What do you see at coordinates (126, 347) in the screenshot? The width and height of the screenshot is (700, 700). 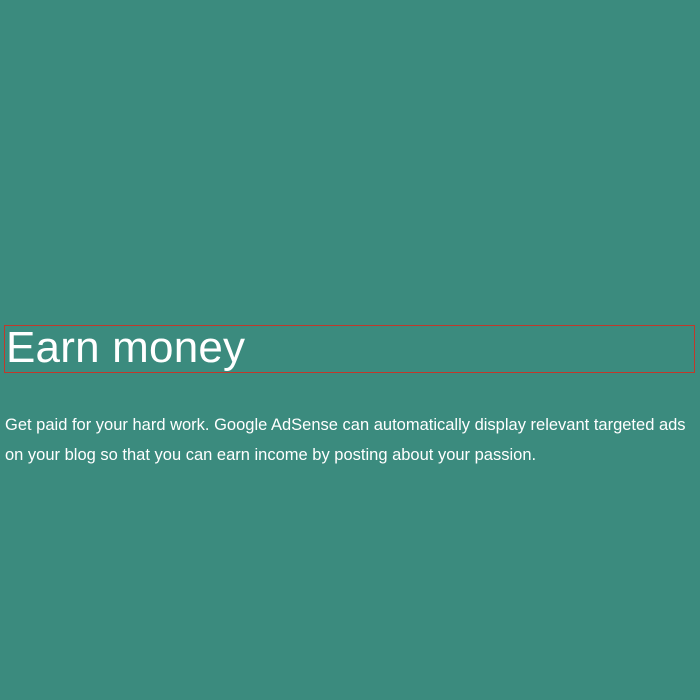 I see `page-title: Earn money` at bounding box center [126, 347].